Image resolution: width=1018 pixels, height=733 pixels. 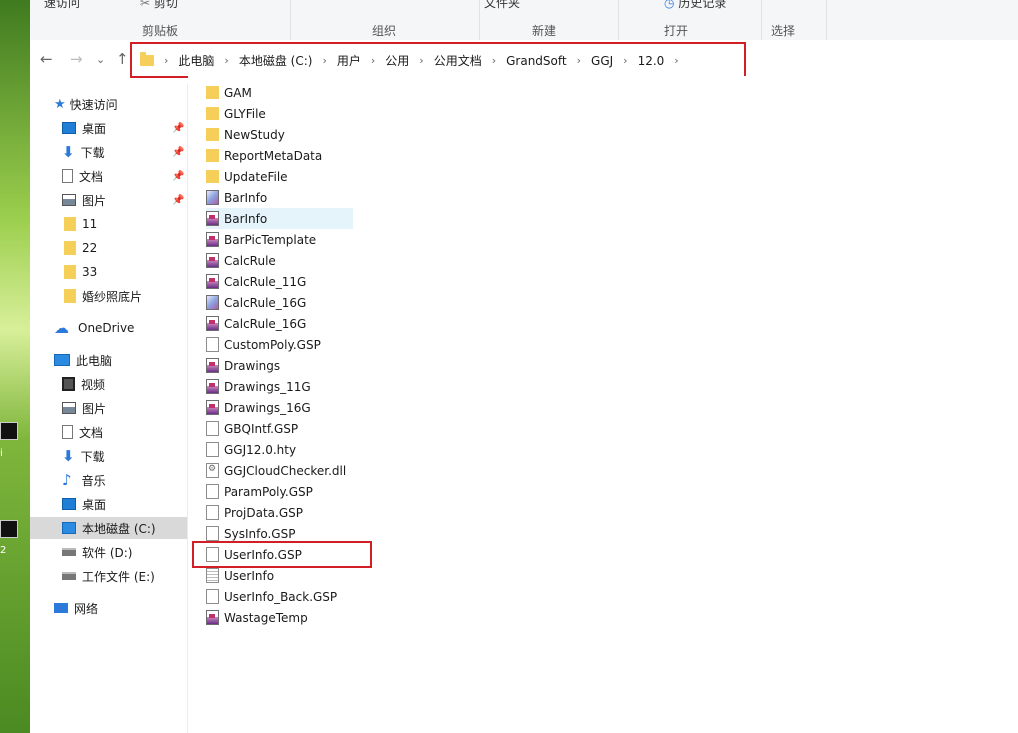 I want to click on ribbon-history-button: ◷ 历史记录, so click(x=695, y=5).